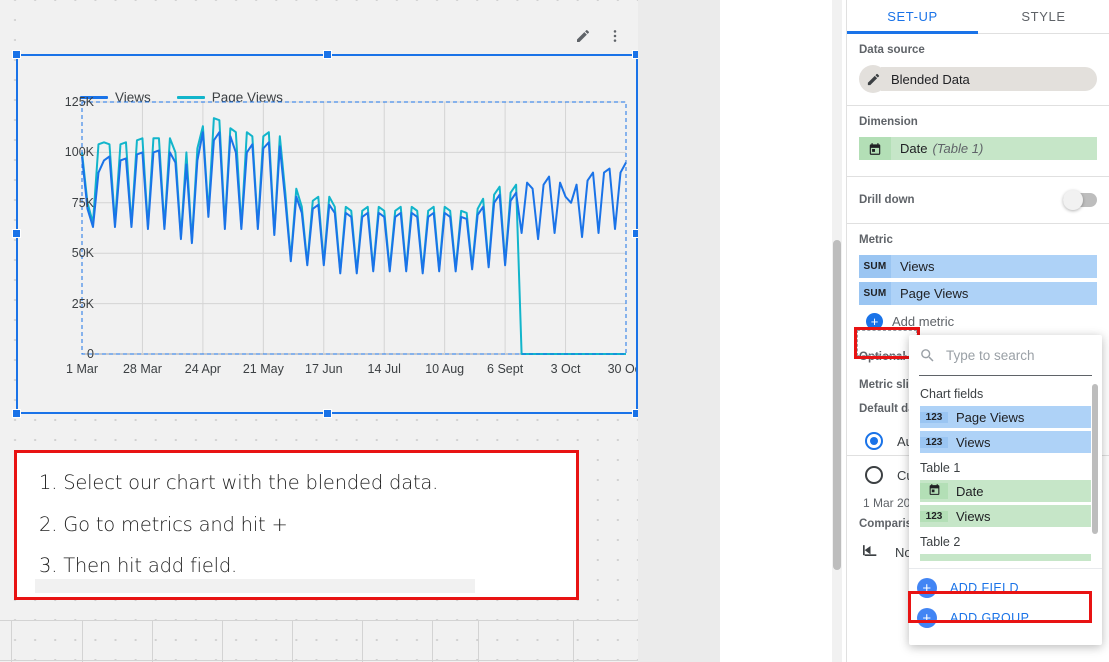  What do you see at coordinates (873, 552) in the screenshot?
I see `compare-arrow-icon` at bounding box center [873, 552].